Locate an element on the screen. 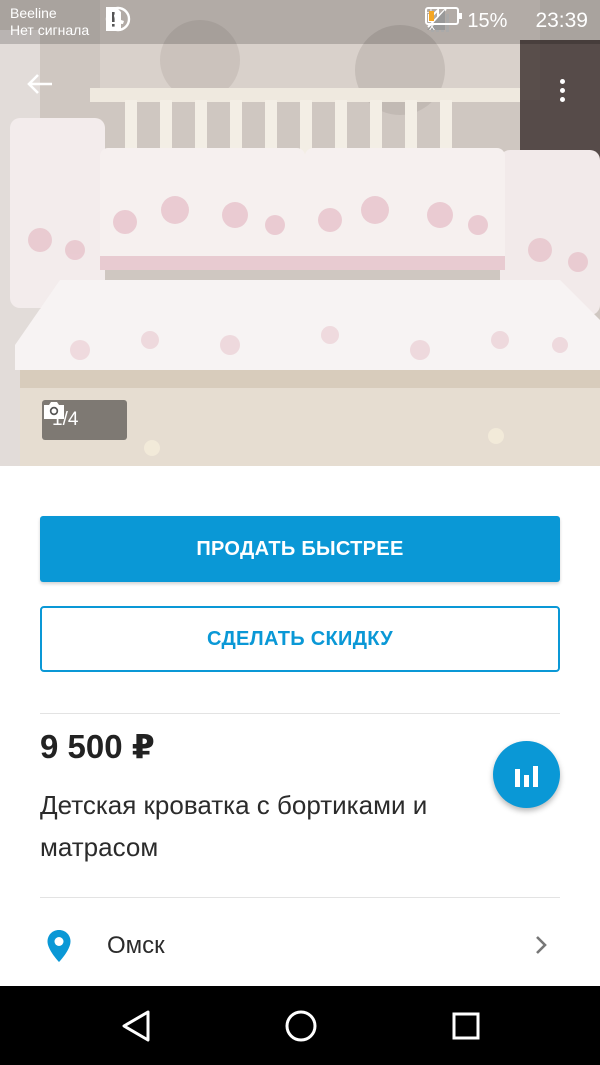  nav-home-button is located at coordinates (301, 1026).